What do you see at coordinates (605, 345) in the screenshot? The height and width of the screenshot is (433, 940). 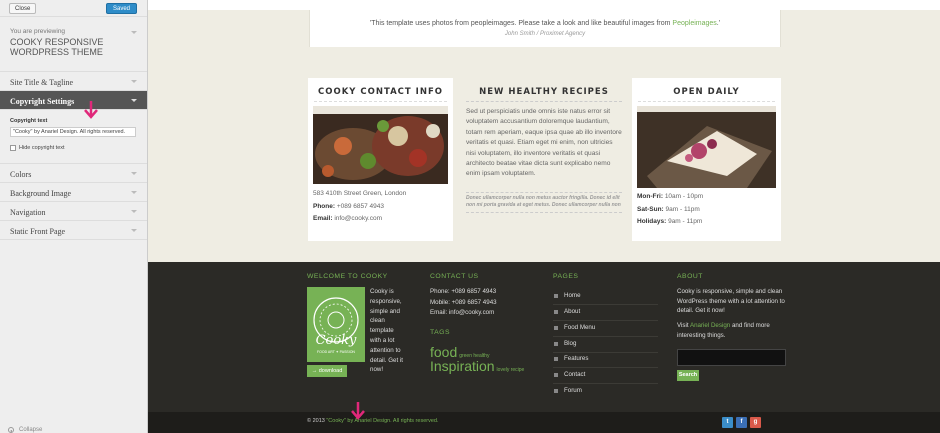 I see `footer-page-link: Blog` at bounding box center [605, 345].